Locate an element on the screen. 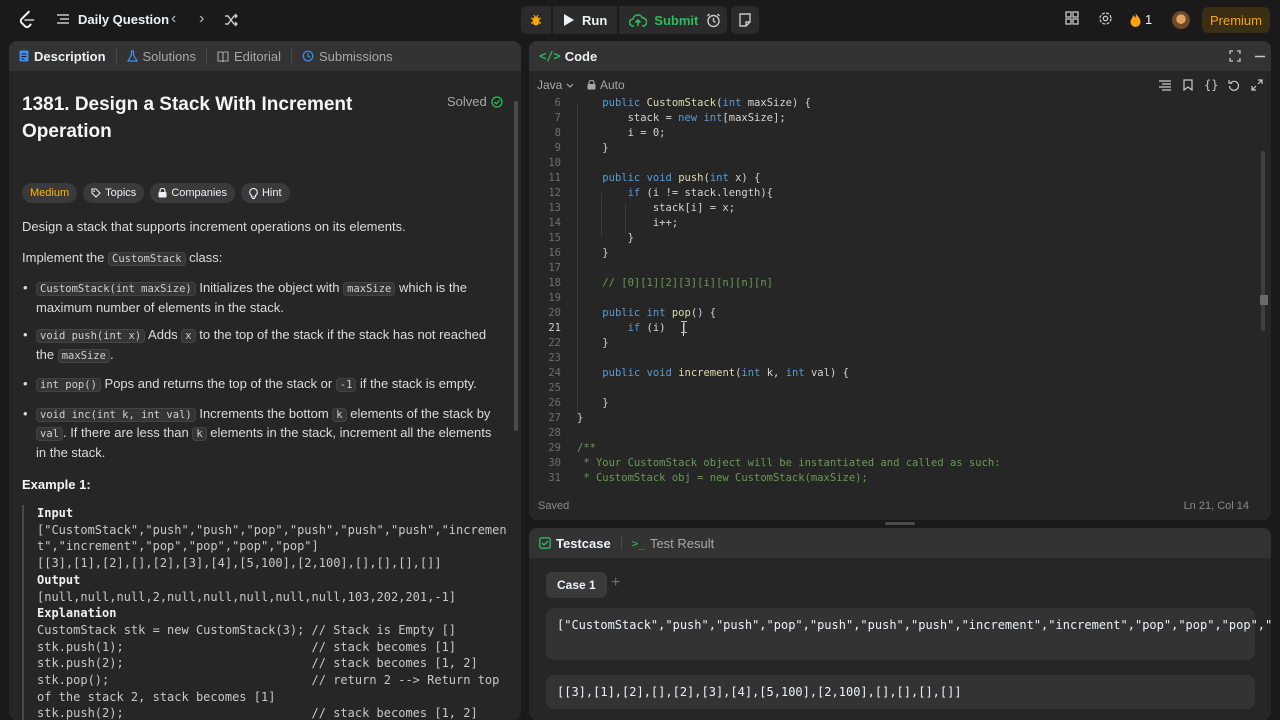  tag-icon is located at coordinates (96, 193).